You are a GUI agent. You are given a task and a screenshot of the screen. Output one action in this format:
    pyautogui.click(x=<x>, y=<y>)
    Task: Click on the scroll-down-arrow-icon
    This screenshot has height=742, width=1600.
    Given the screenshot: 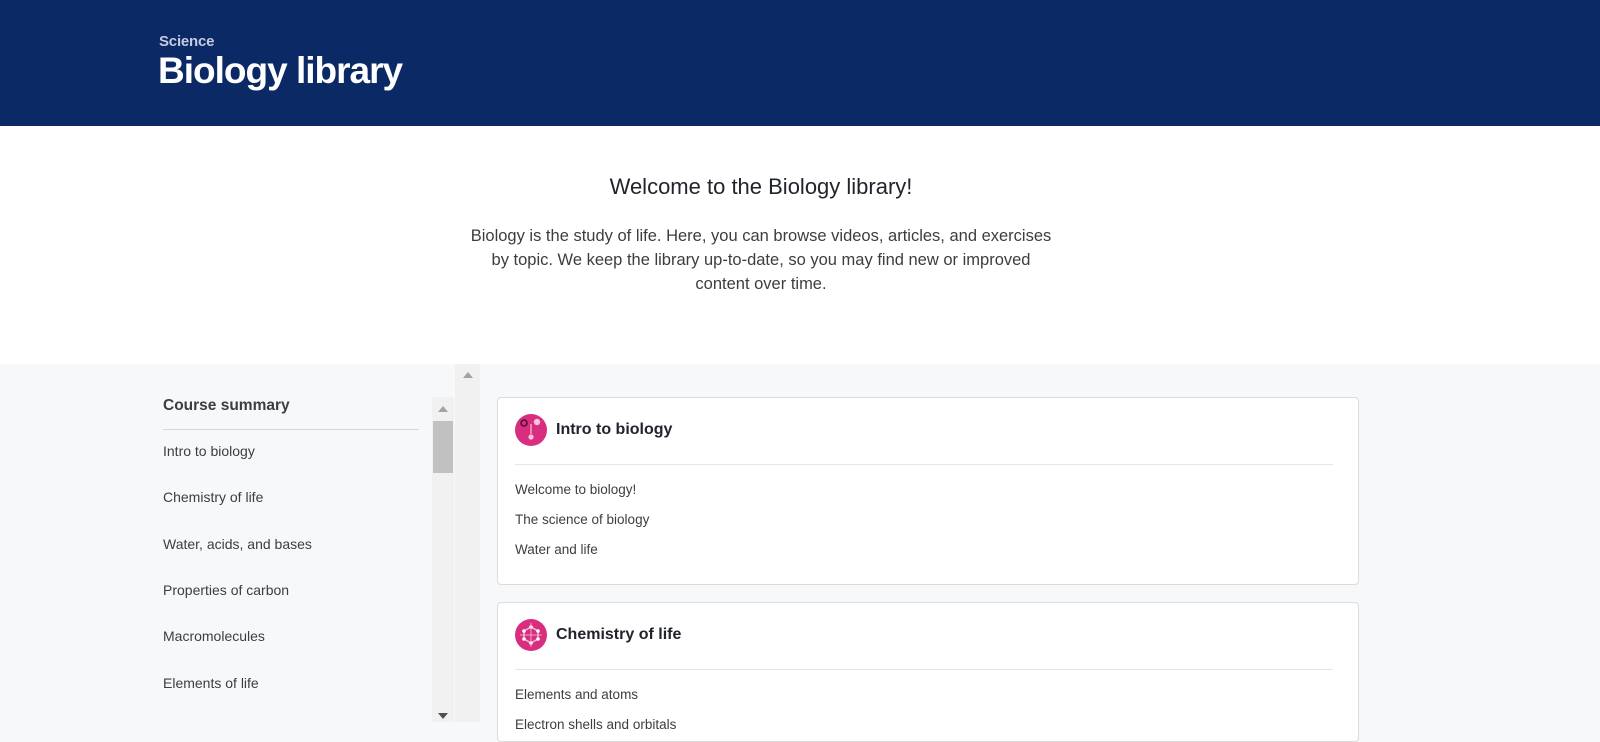 What is the action you would take?
    pyautogui.click(x=443, y=716)
    